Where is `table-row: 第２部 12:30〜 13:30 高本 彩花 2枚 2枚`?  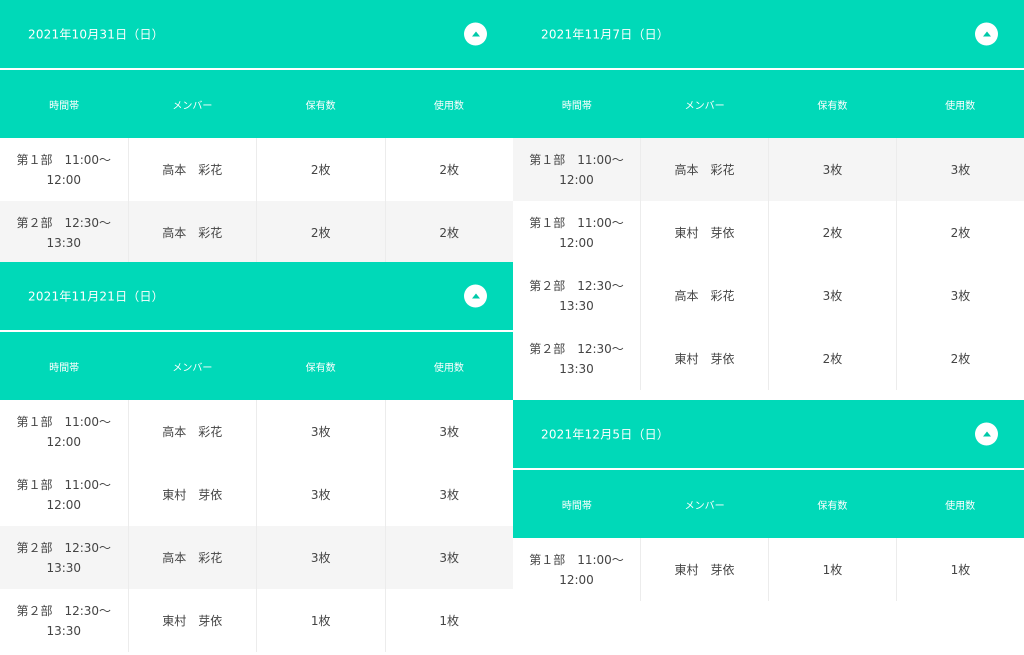
table-row: 第２部 12:30〜 13:30 高本 彩花 2枚 2枚 is located at coordinates (256, 232).